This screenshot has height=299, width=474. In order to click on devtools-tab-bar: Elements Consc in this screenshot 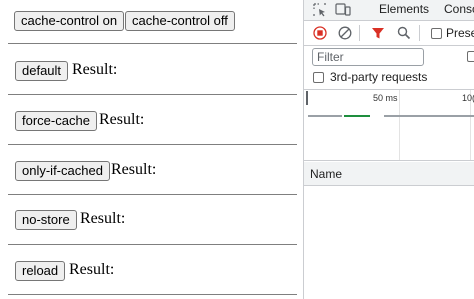, I will do `click(389, 10)`.